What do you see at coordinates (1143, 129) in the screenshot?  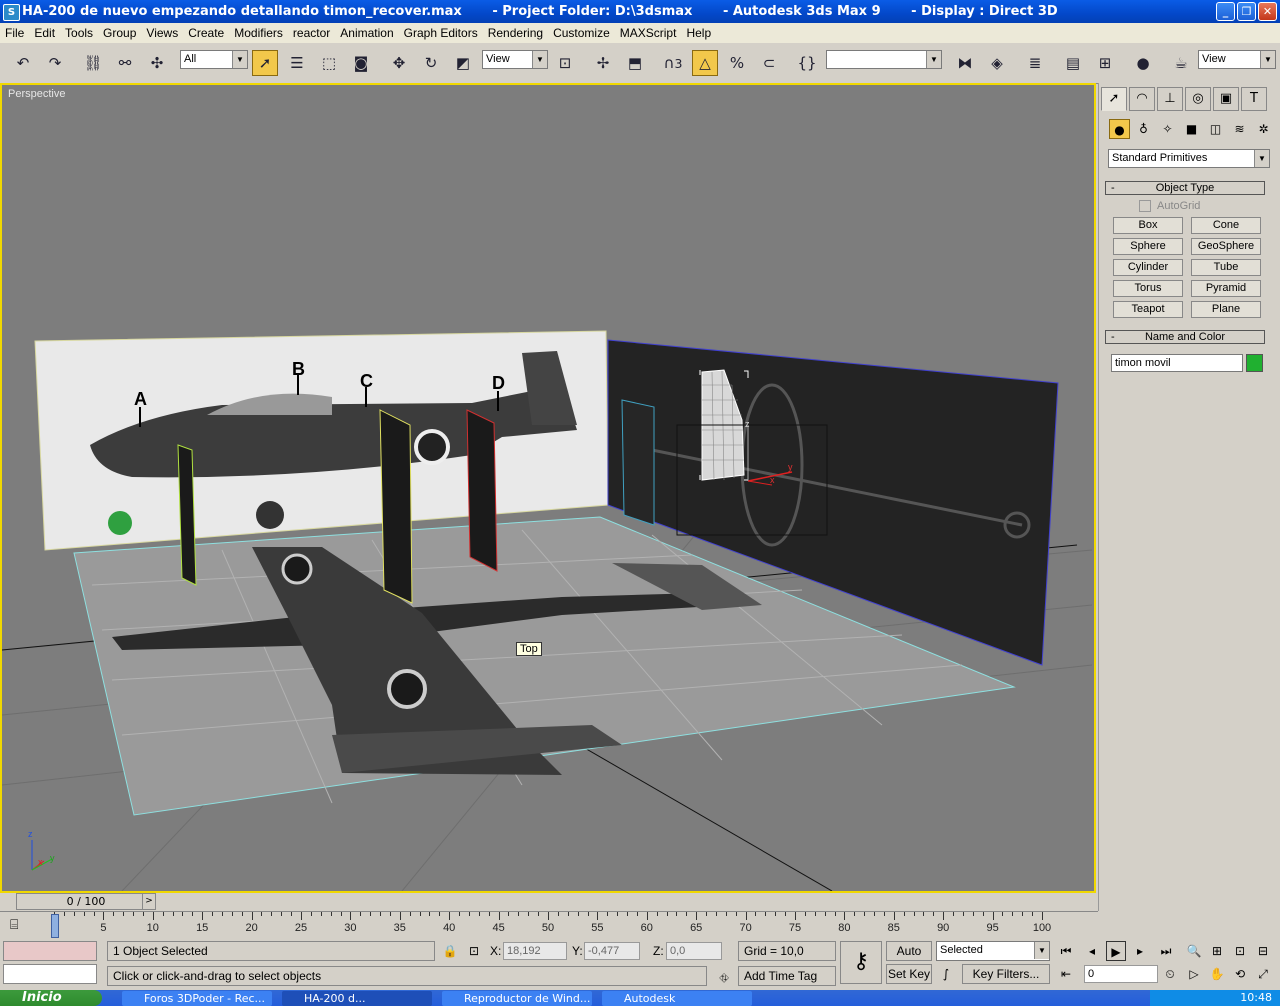 I see `shapes-icon: ♁` at bounding box center [1143, 129].